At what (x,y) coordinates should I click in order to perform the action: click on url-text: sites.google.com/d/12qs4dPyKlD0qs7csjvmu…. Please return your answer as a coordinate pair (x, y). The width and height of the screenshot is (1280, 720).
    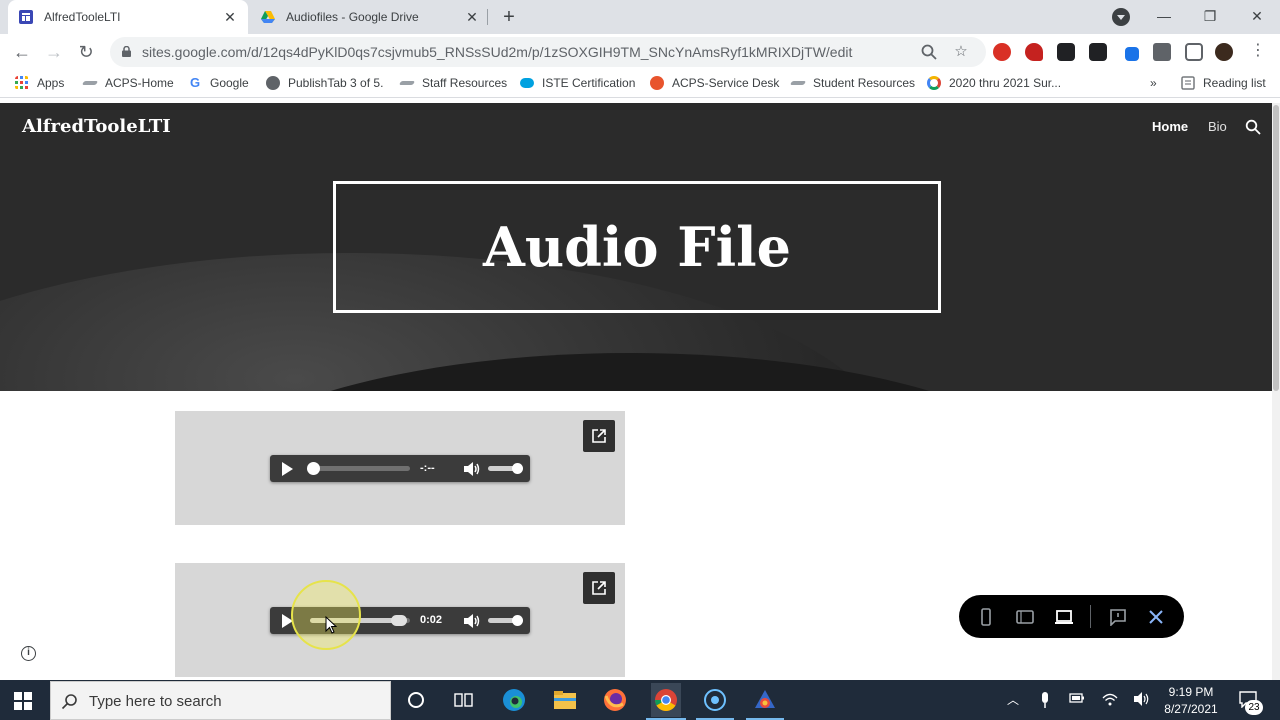
    Looking at the image, I should click on (497, 52).